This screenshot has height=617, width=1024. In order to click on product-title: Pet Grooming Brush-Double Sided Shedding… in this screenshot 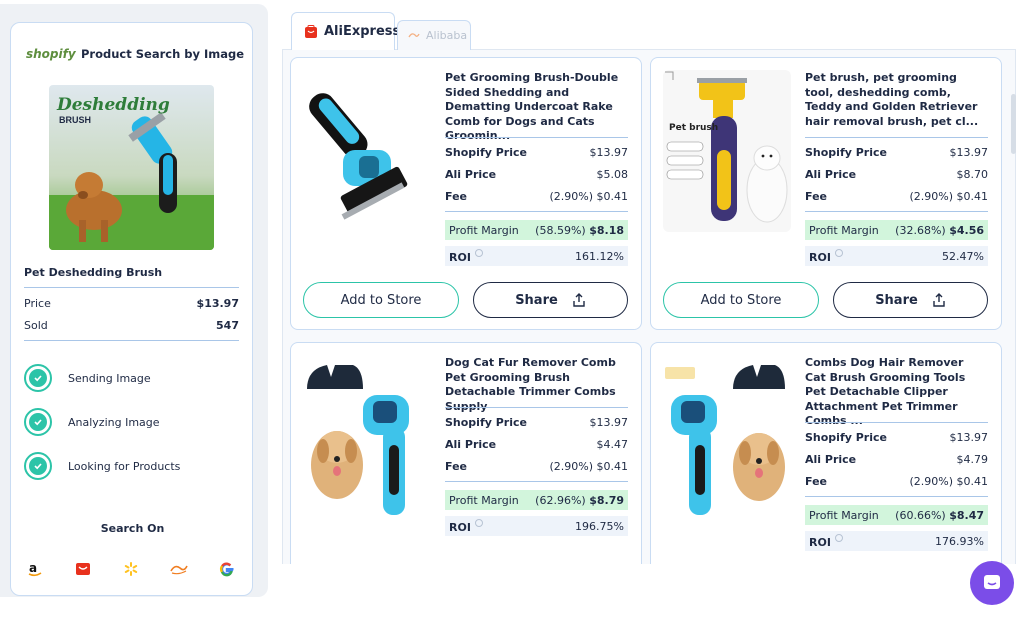, I will do `click(536, 107)`.